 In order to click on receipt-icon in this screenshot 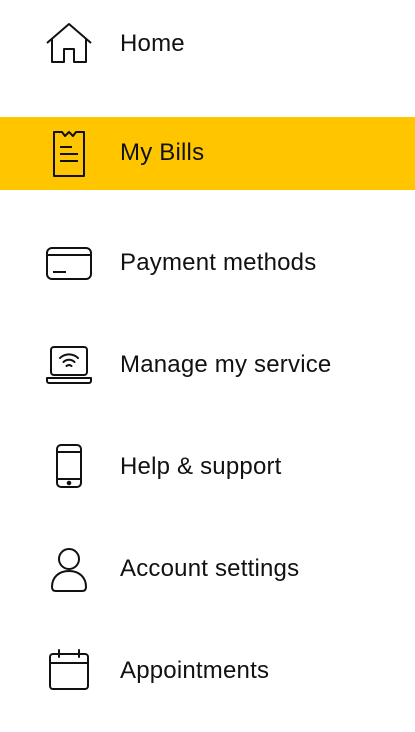, I will do `click(69, 154)`.